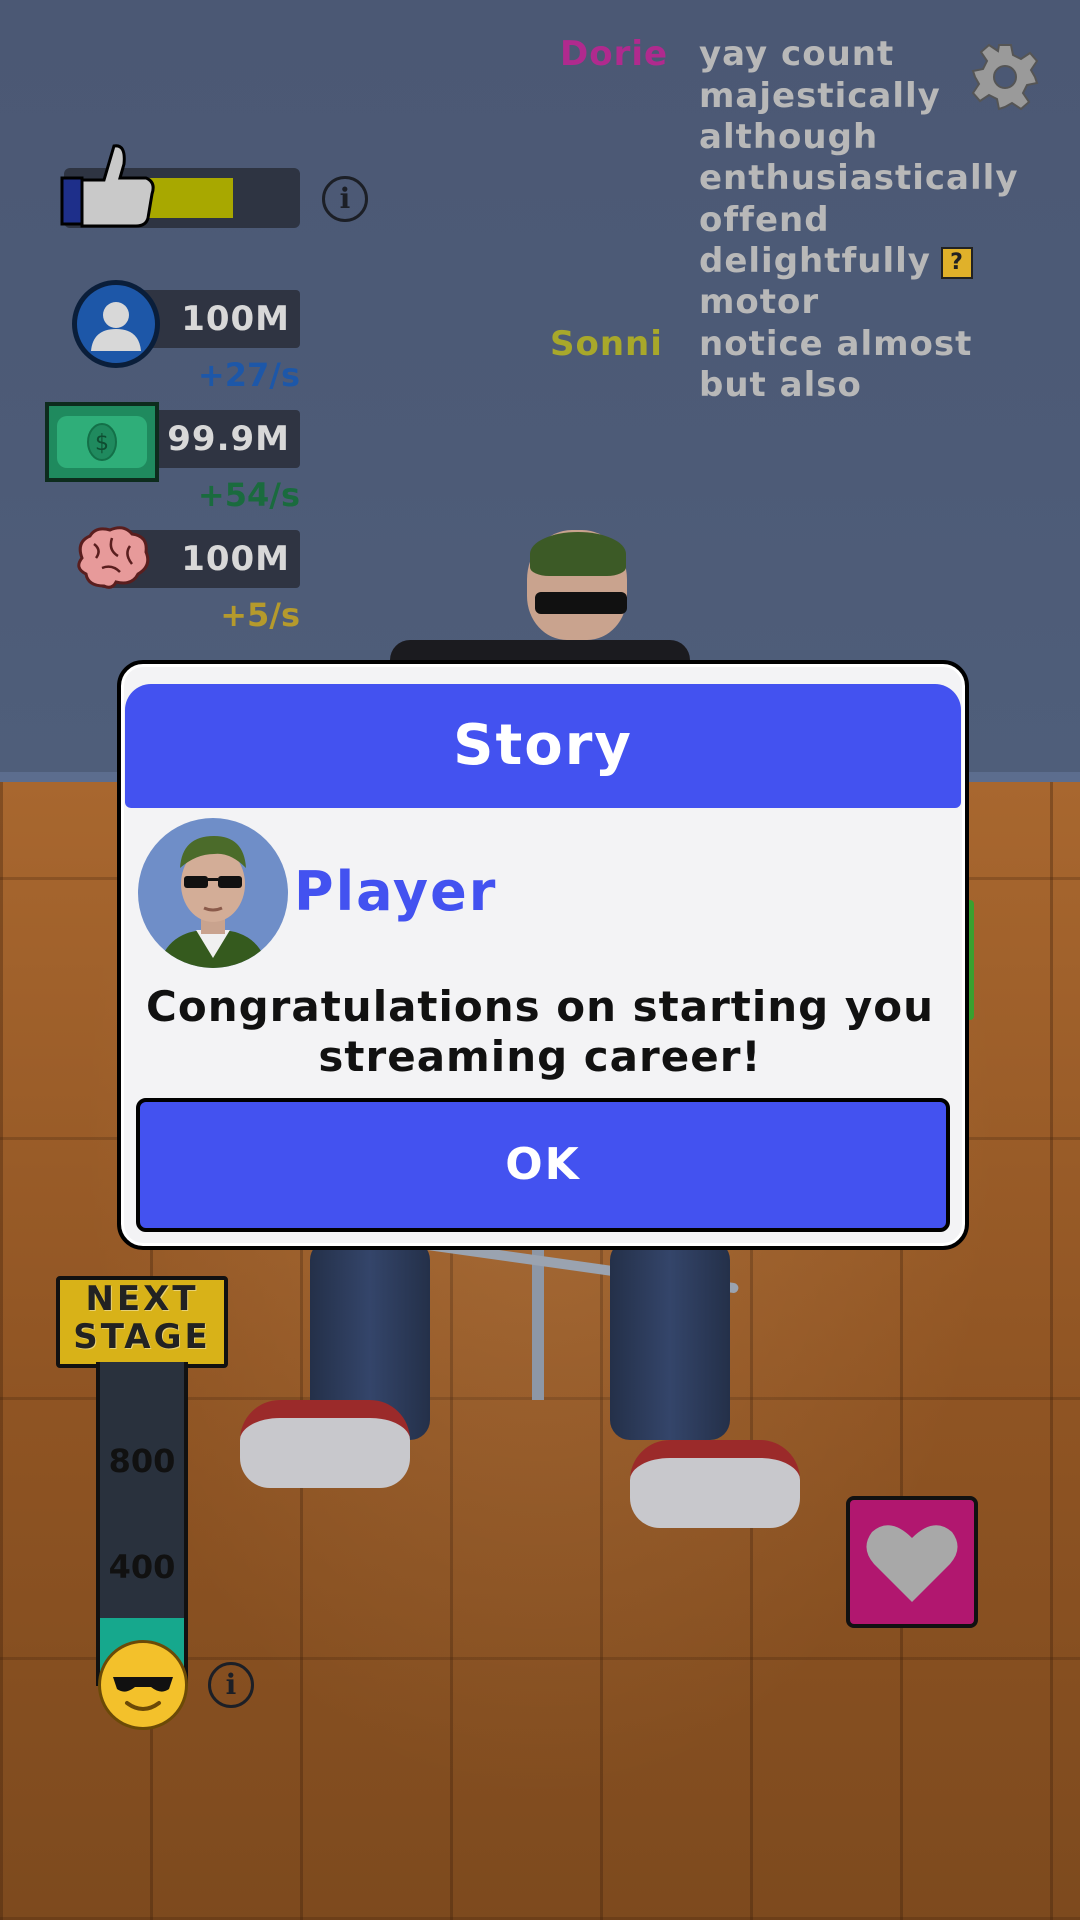 The image size is (1080, 1920). What do you see at coordinates (520, 1384) in the screenshot?
I see `streamer-legs` at bounding box center [520, 1384].